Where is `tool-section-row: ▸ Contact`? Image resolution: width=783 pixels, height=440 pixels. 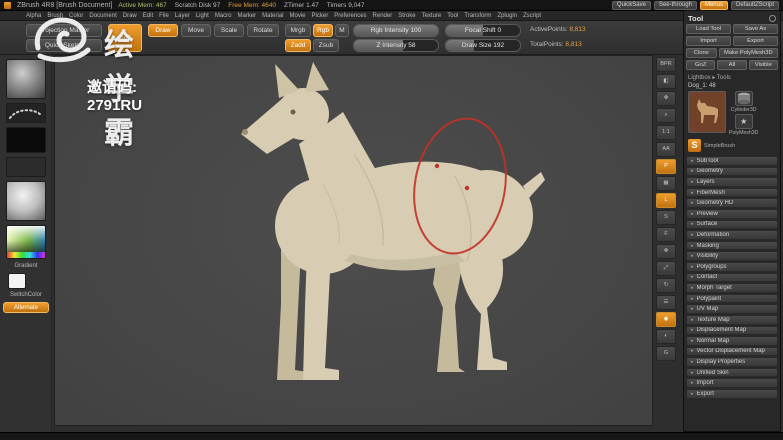 tool-section-row: ▸ Contact is located at coordinates (732, 277).